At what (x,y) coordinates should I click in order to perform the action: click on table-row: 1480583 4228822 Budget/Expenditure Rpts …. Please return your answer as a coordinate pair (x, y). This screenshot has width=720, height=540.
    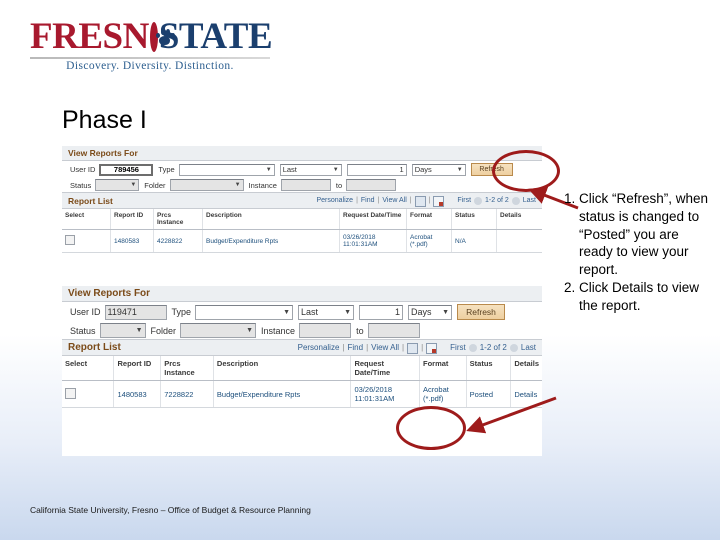
    Looking at the image, I should click on (302, 241).